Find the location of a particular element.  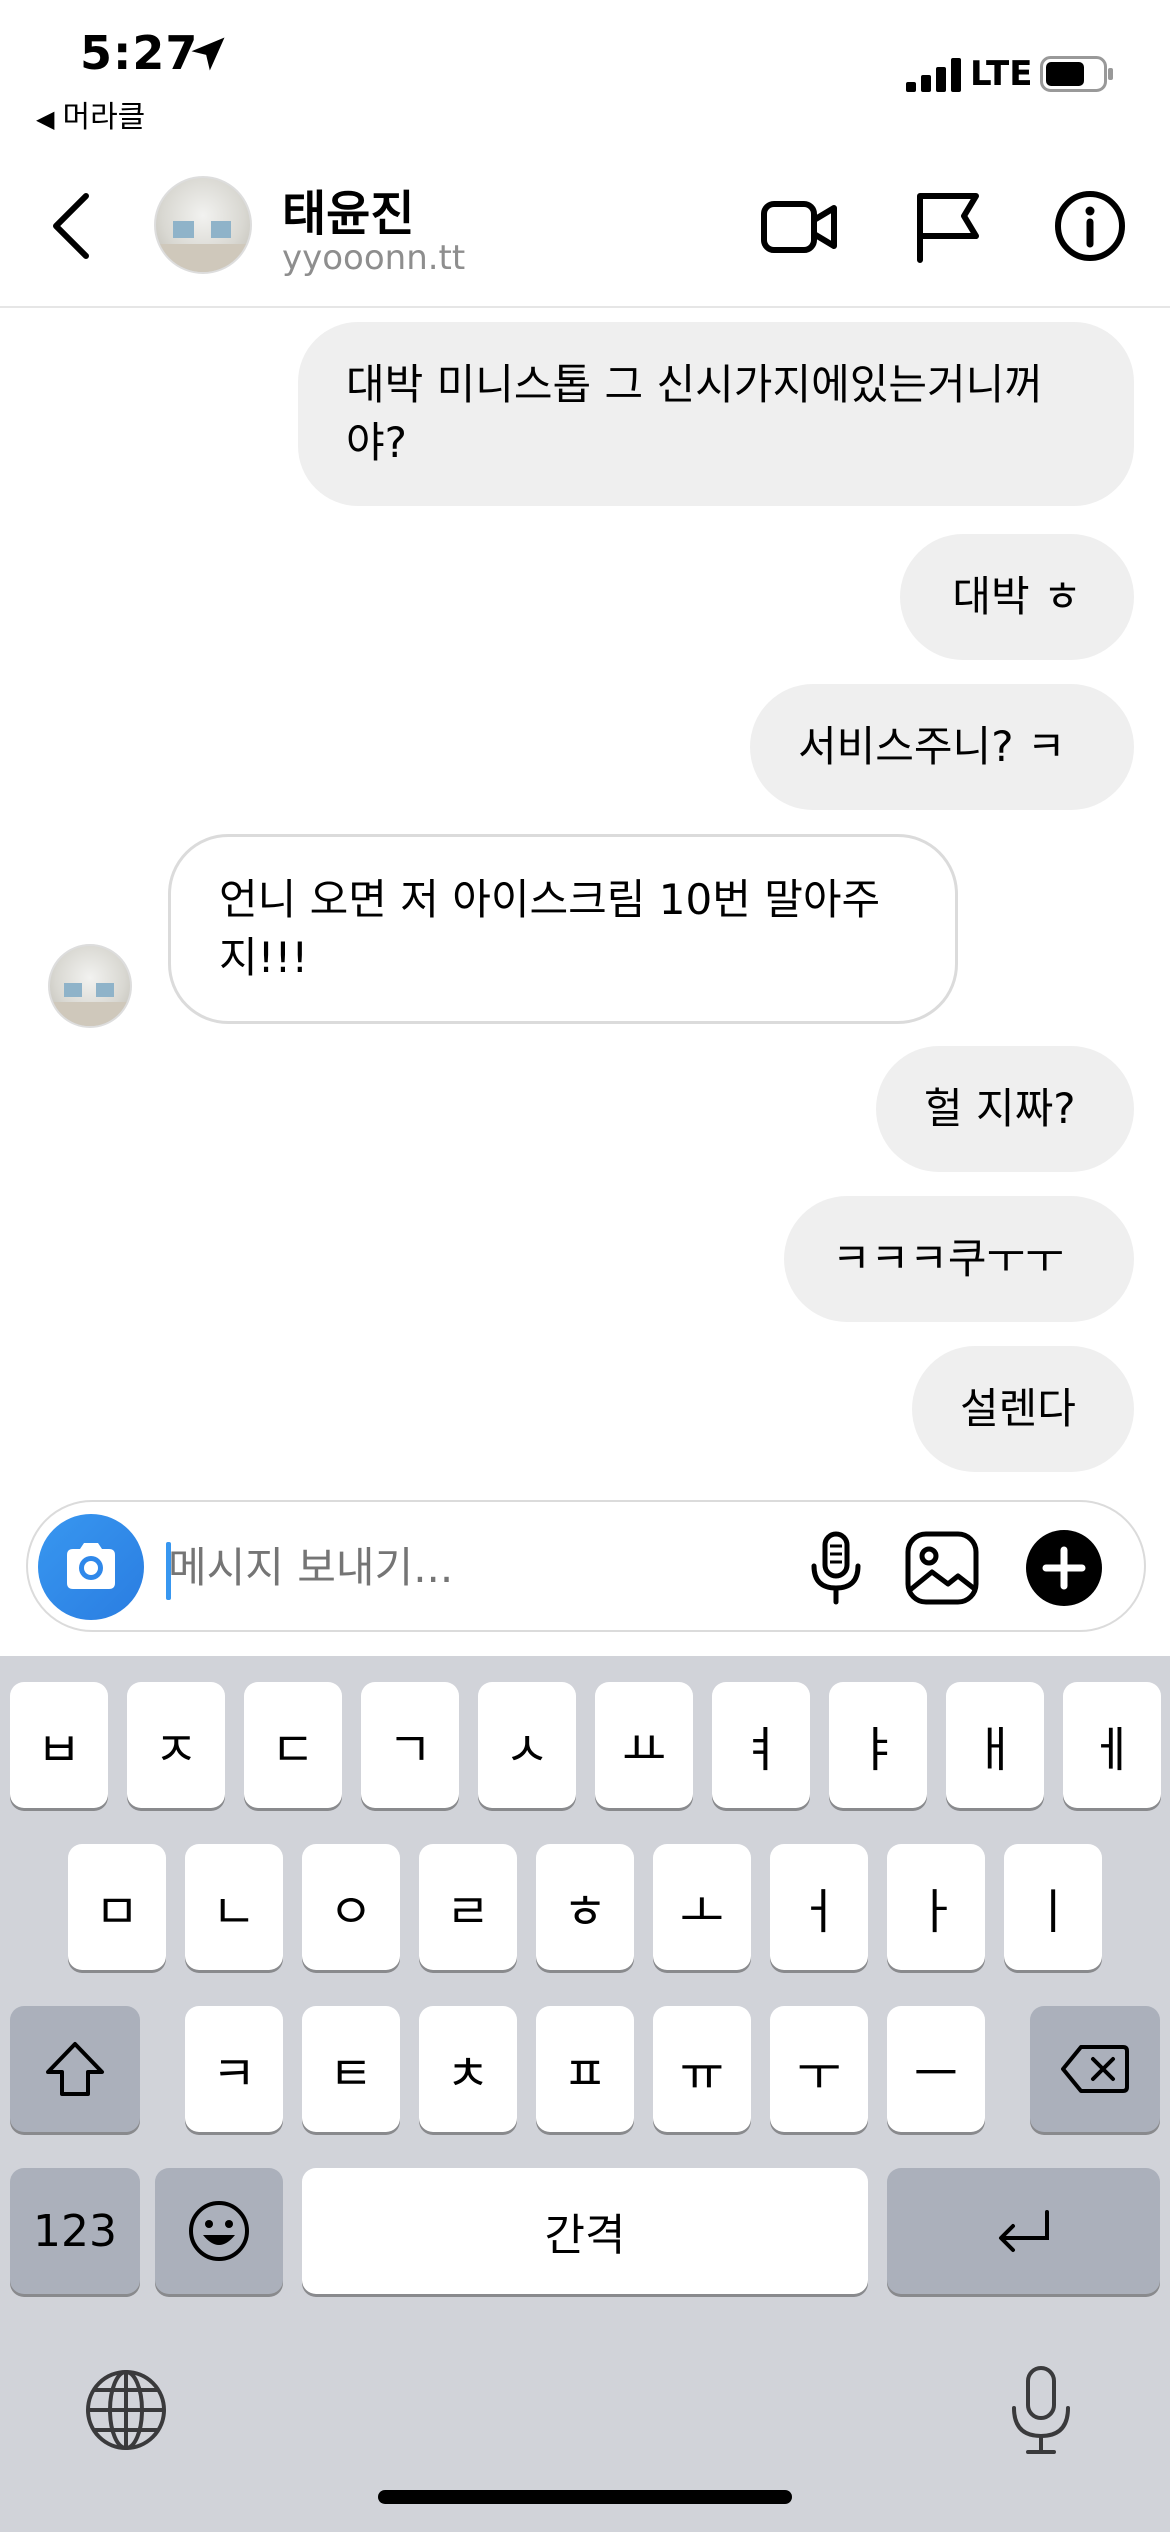

chat-header: 태윤진 yyooonn.tt is located at coordinates (585, 229).